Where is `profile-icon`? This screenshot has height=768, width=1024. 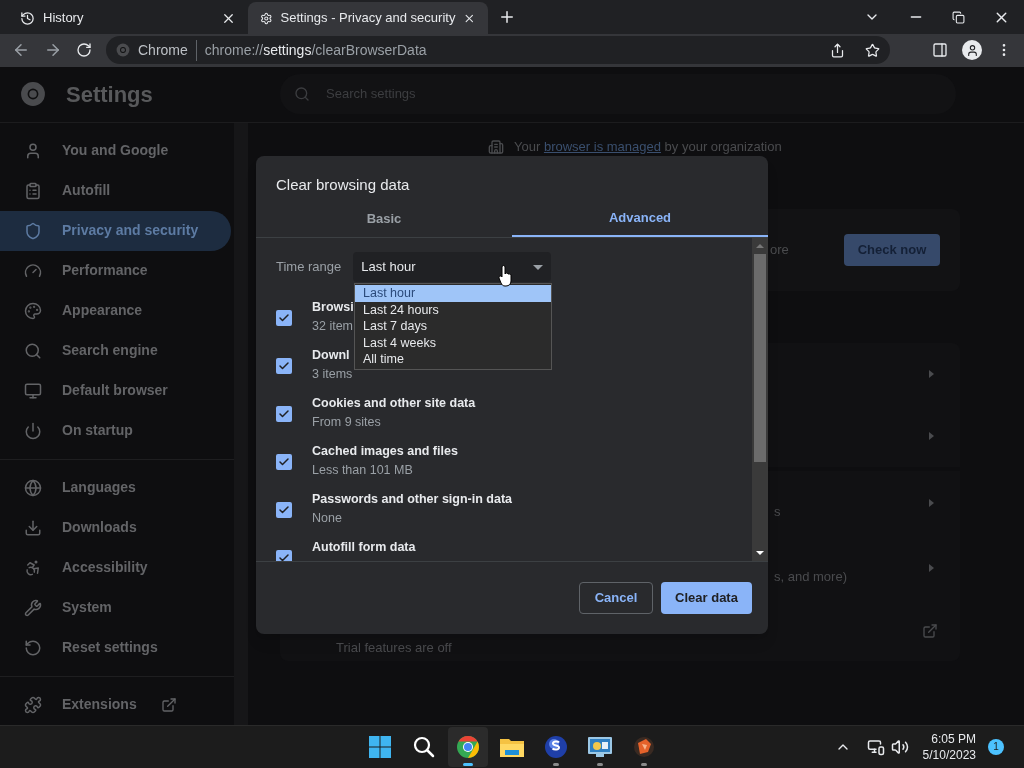
profile-icon is located at coordinates (972, 50).